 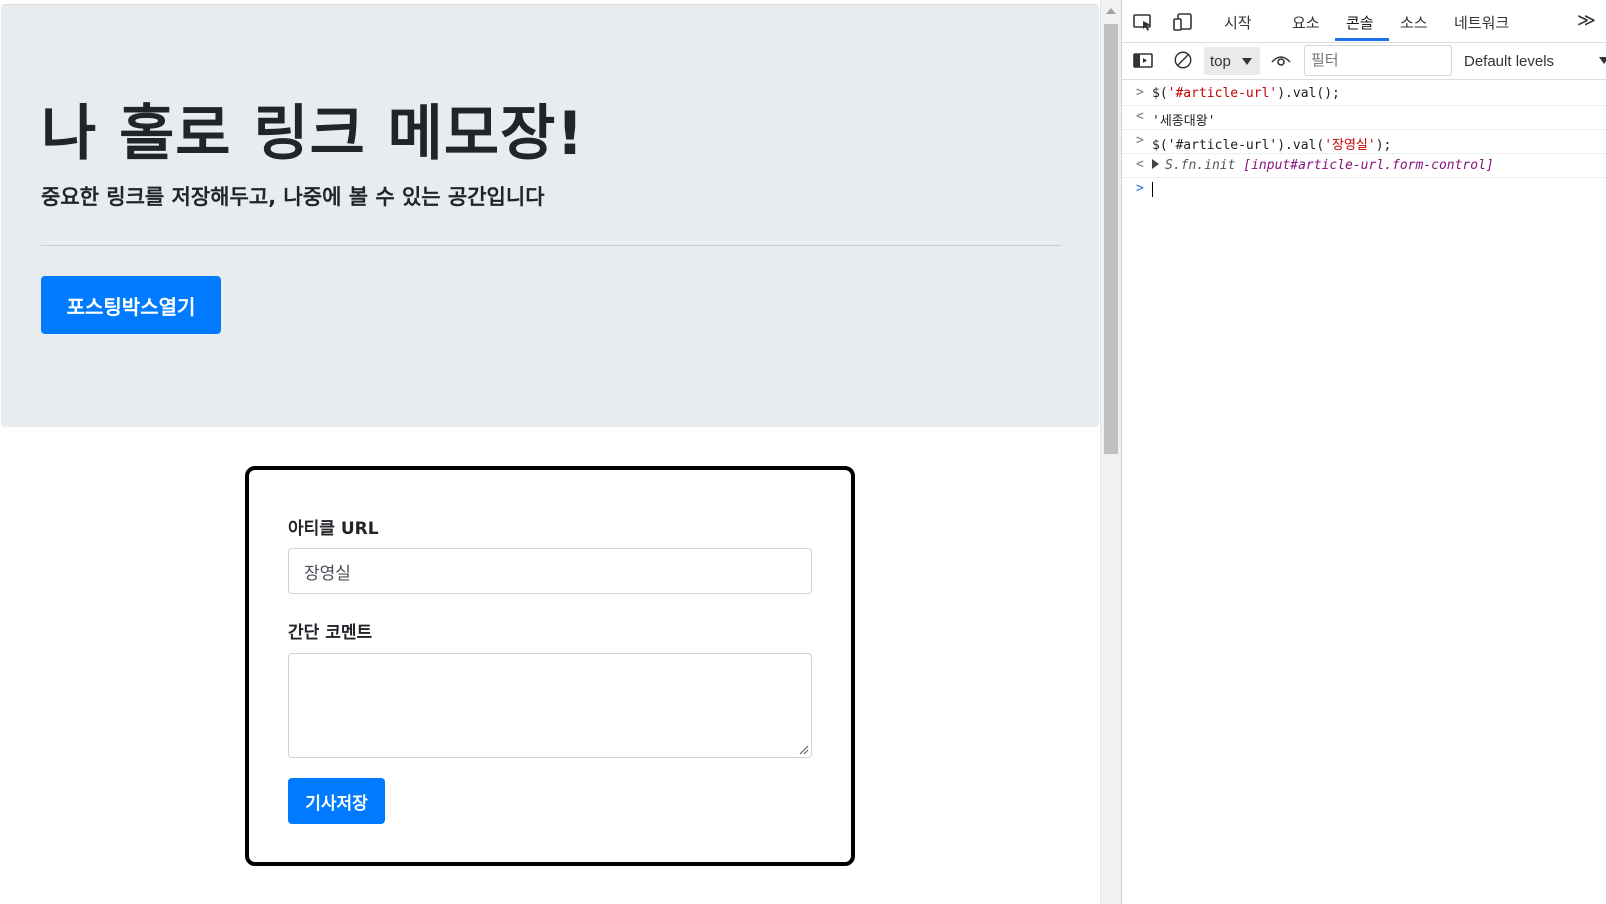 I want to click on code-text: ).val();, so click(x=1308, y=93).